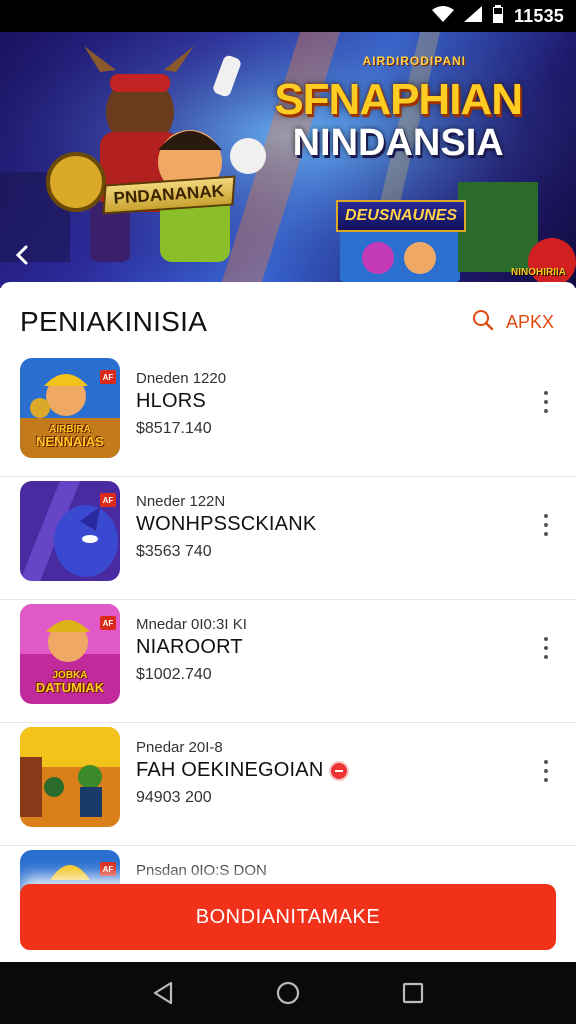 The height and width of the screenshot is (1024, 576). I want to click on item-name: FAH OEKINEGOIAN, so click(243, 770).